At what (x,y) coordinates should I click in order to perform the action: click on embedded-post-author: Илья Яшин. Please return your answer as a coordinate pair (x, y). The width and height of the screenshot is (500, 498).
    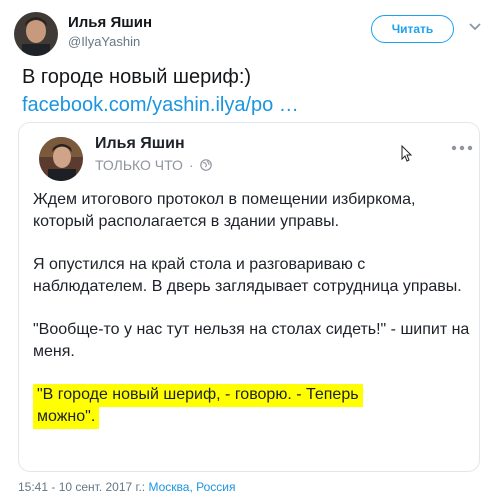
    Looking at the image, I should click on (140, 143).